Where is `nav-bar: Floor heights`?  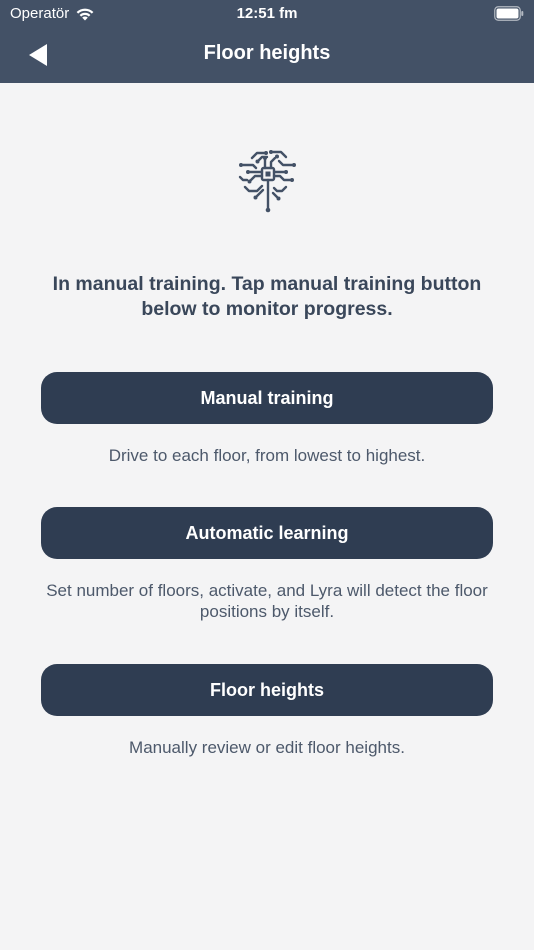
nav-bar: Floor heights is located at coordinates (267, 55).